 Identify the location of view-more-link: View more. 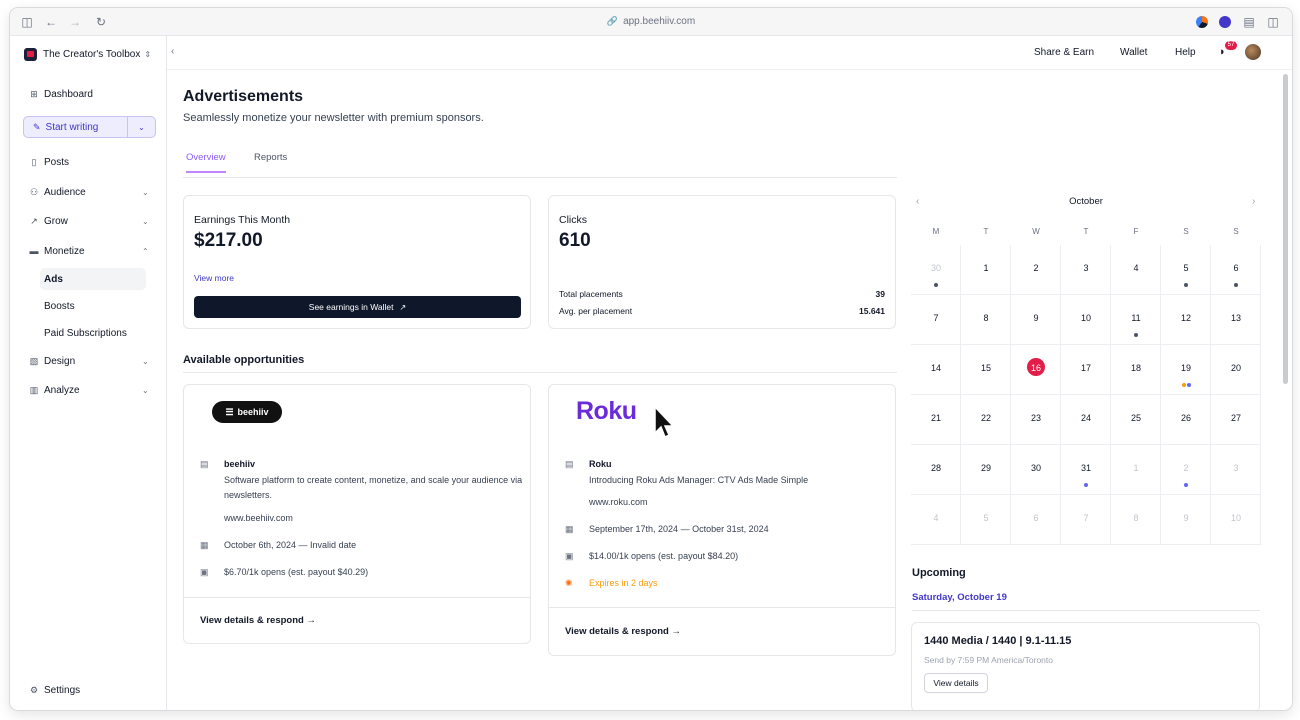
(214, 278).